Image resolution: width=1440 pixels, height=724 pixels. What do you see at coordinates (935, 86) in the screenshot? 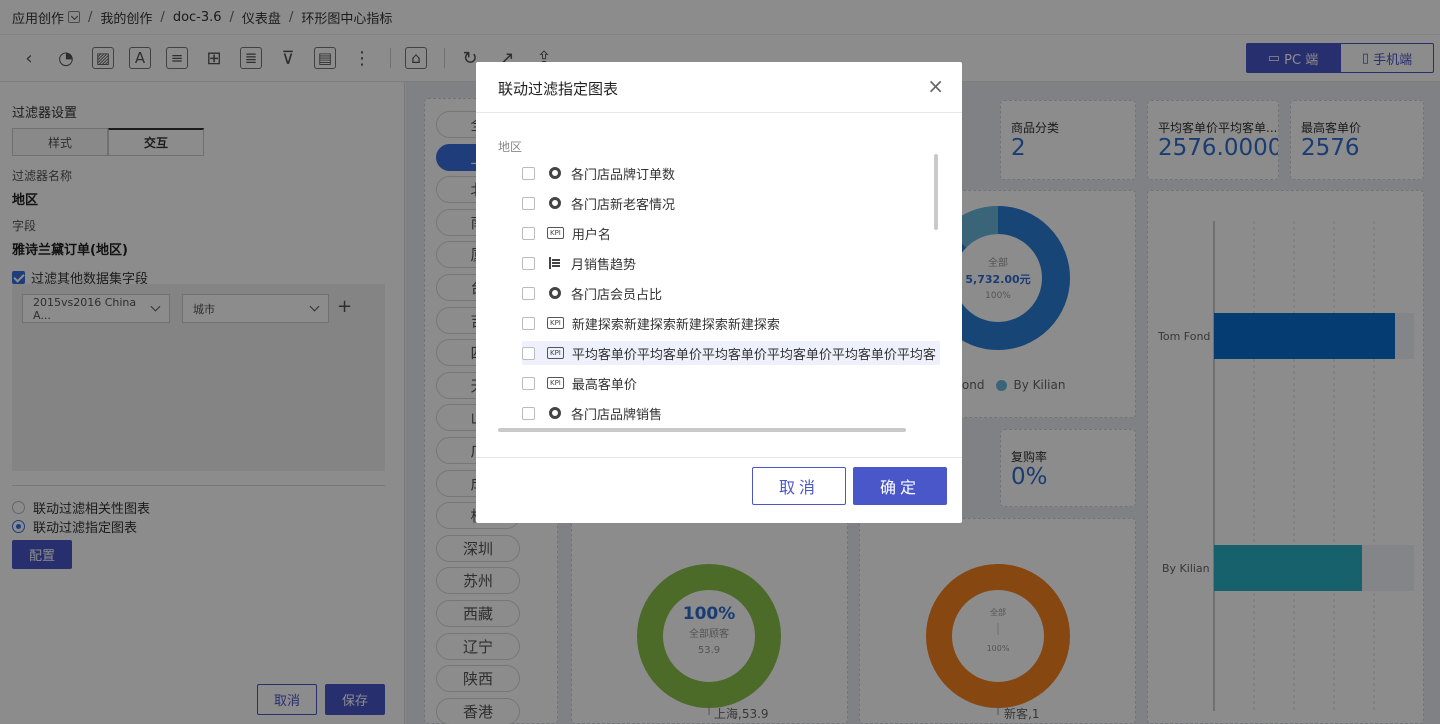
I see `close-icon: ×` at bounding box center [935, 86].